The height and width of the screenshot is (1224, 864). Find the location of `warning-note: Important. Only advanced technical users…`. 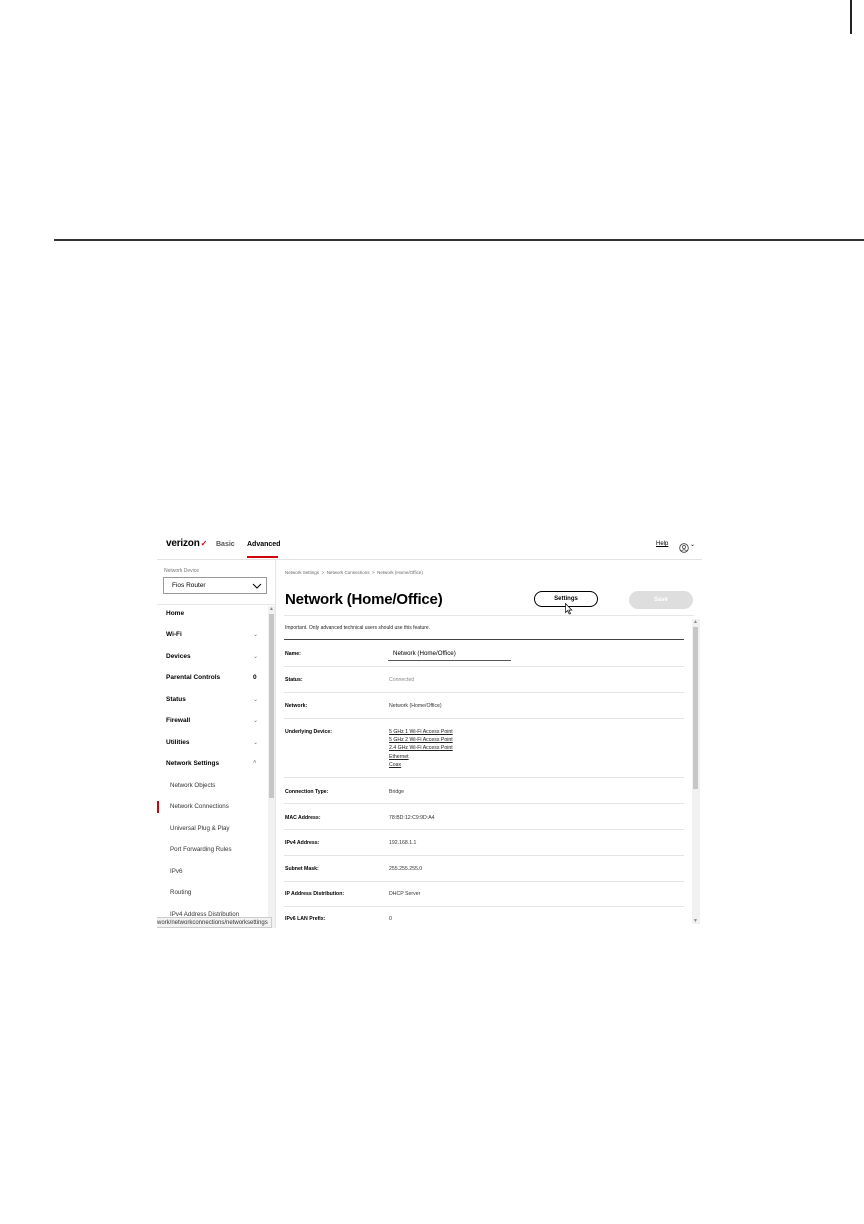

warning-note: Important. Only advanced technical users… is located at coordinates (358, 628).